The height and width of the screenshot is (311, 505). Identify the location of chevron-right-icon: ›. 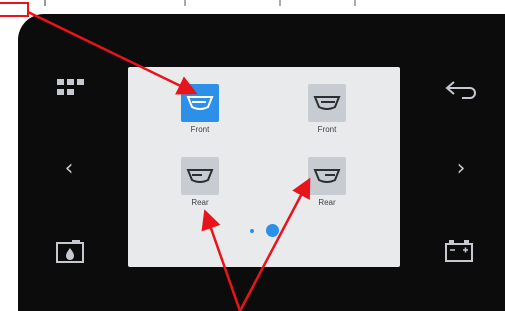
(461, 168).